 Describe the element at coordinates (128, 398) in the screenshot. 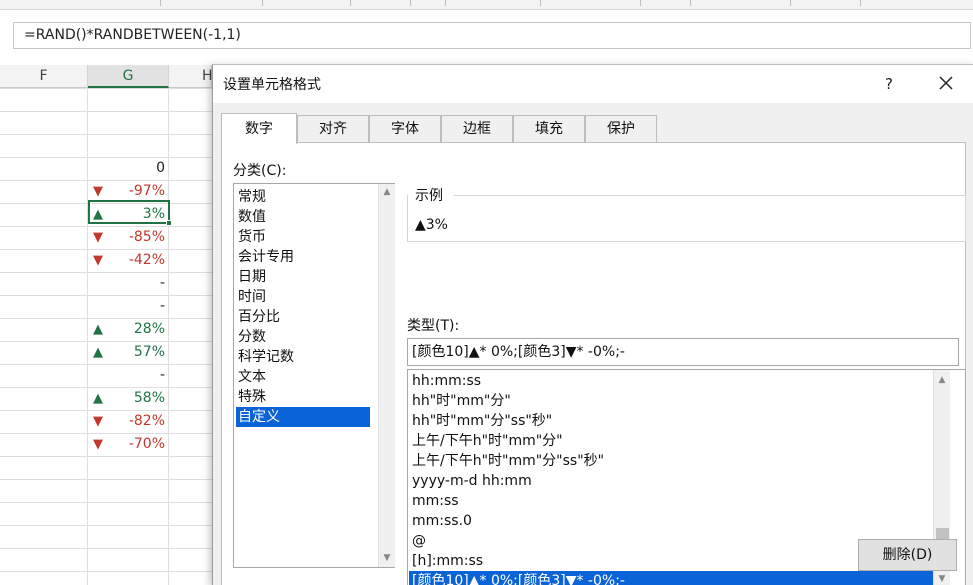

I see `sheet-cell-g: ▲ 58%` at that location.